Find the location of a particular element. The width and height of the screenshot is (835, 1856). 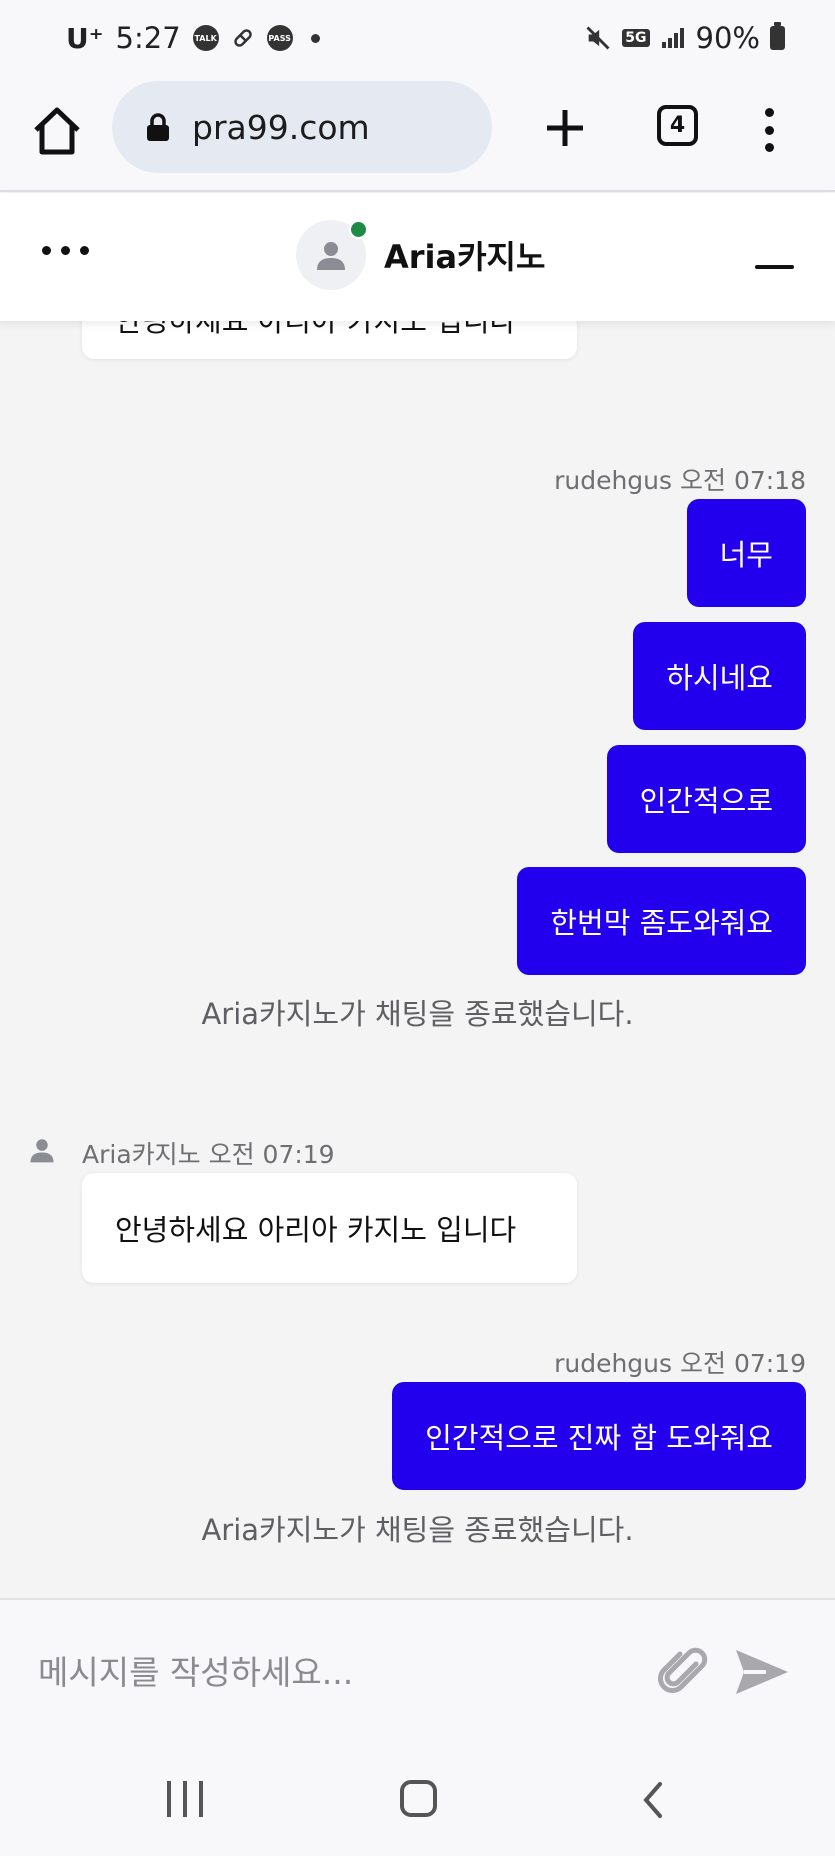

chat-title: Aria카지노 is located at coordinates (465, 257).